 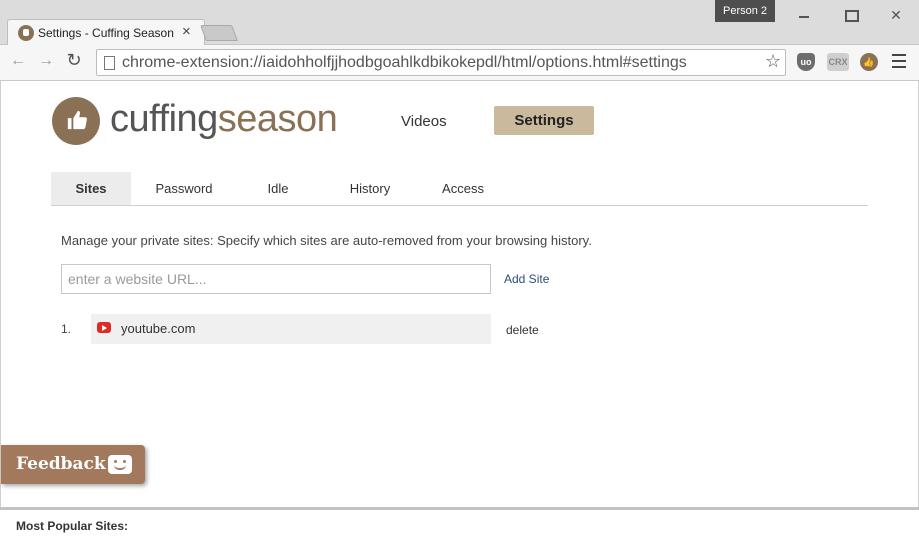 What do you see at coordinates (869, 62) in the screenshot?
I see `cuffing-season-extension-icon: 👍` at bounding box center [869, 62].